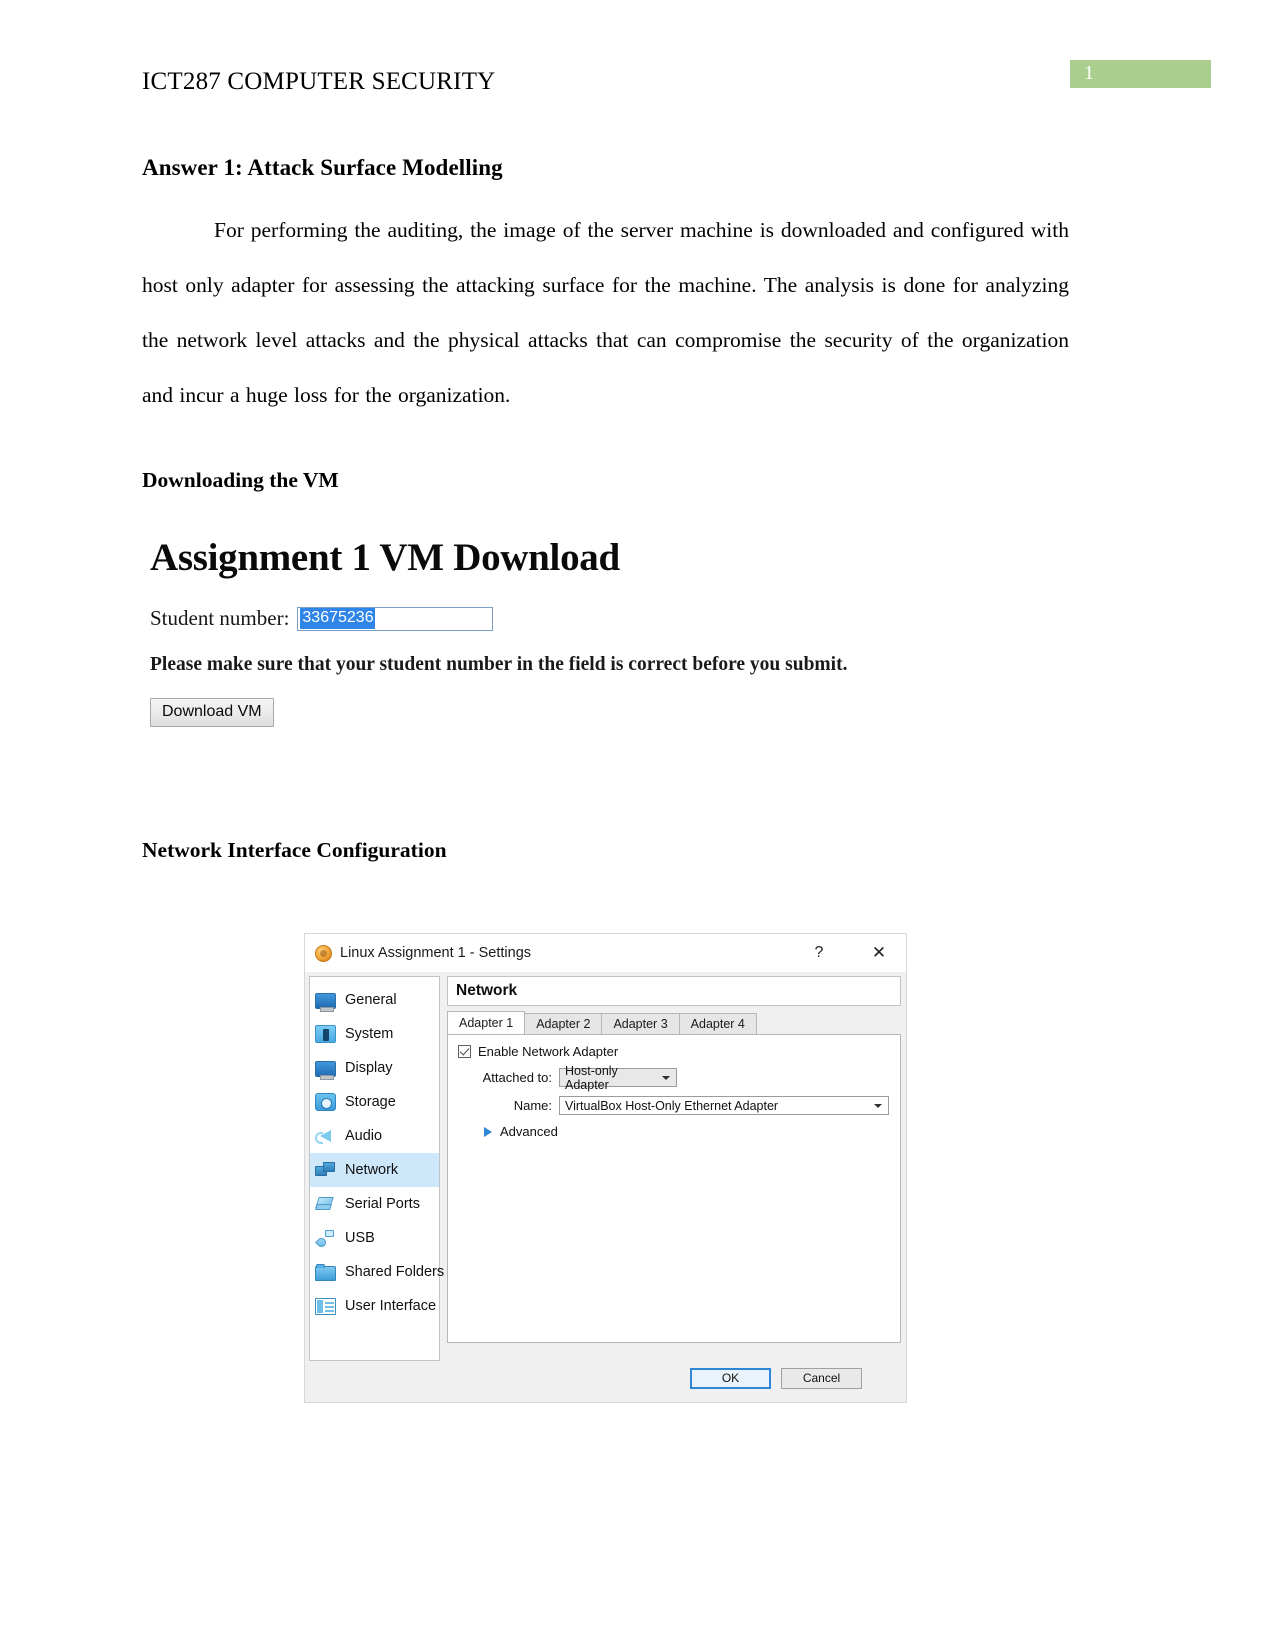 Image resolution: width=1275 pixels, height=1651 pixels. I want to click on dialog-titlebar: Linux Assignment 1 - Settings ? ✕, so click(605, 953).